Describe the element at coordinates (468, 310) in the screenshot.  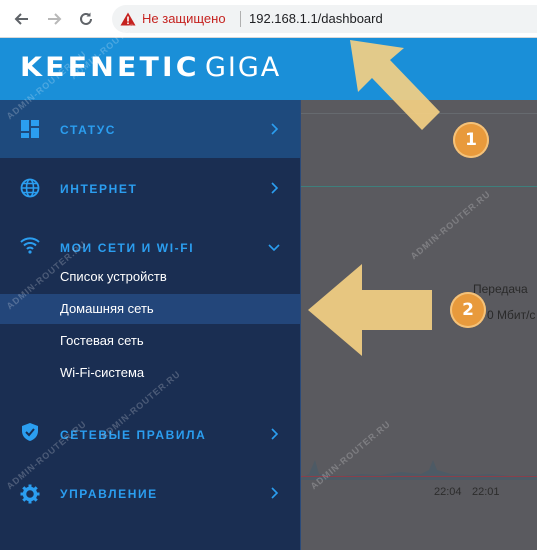
I see `step-badge: 2` at that location.